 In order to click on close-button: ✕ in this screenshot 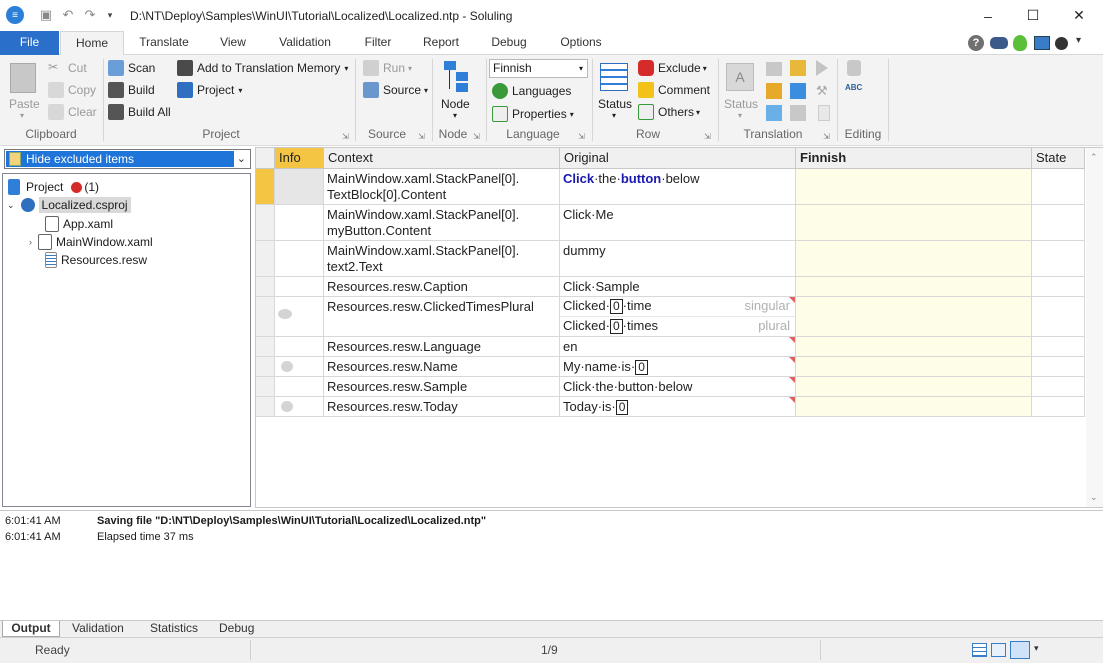, I will do `click(1079, 15)`.